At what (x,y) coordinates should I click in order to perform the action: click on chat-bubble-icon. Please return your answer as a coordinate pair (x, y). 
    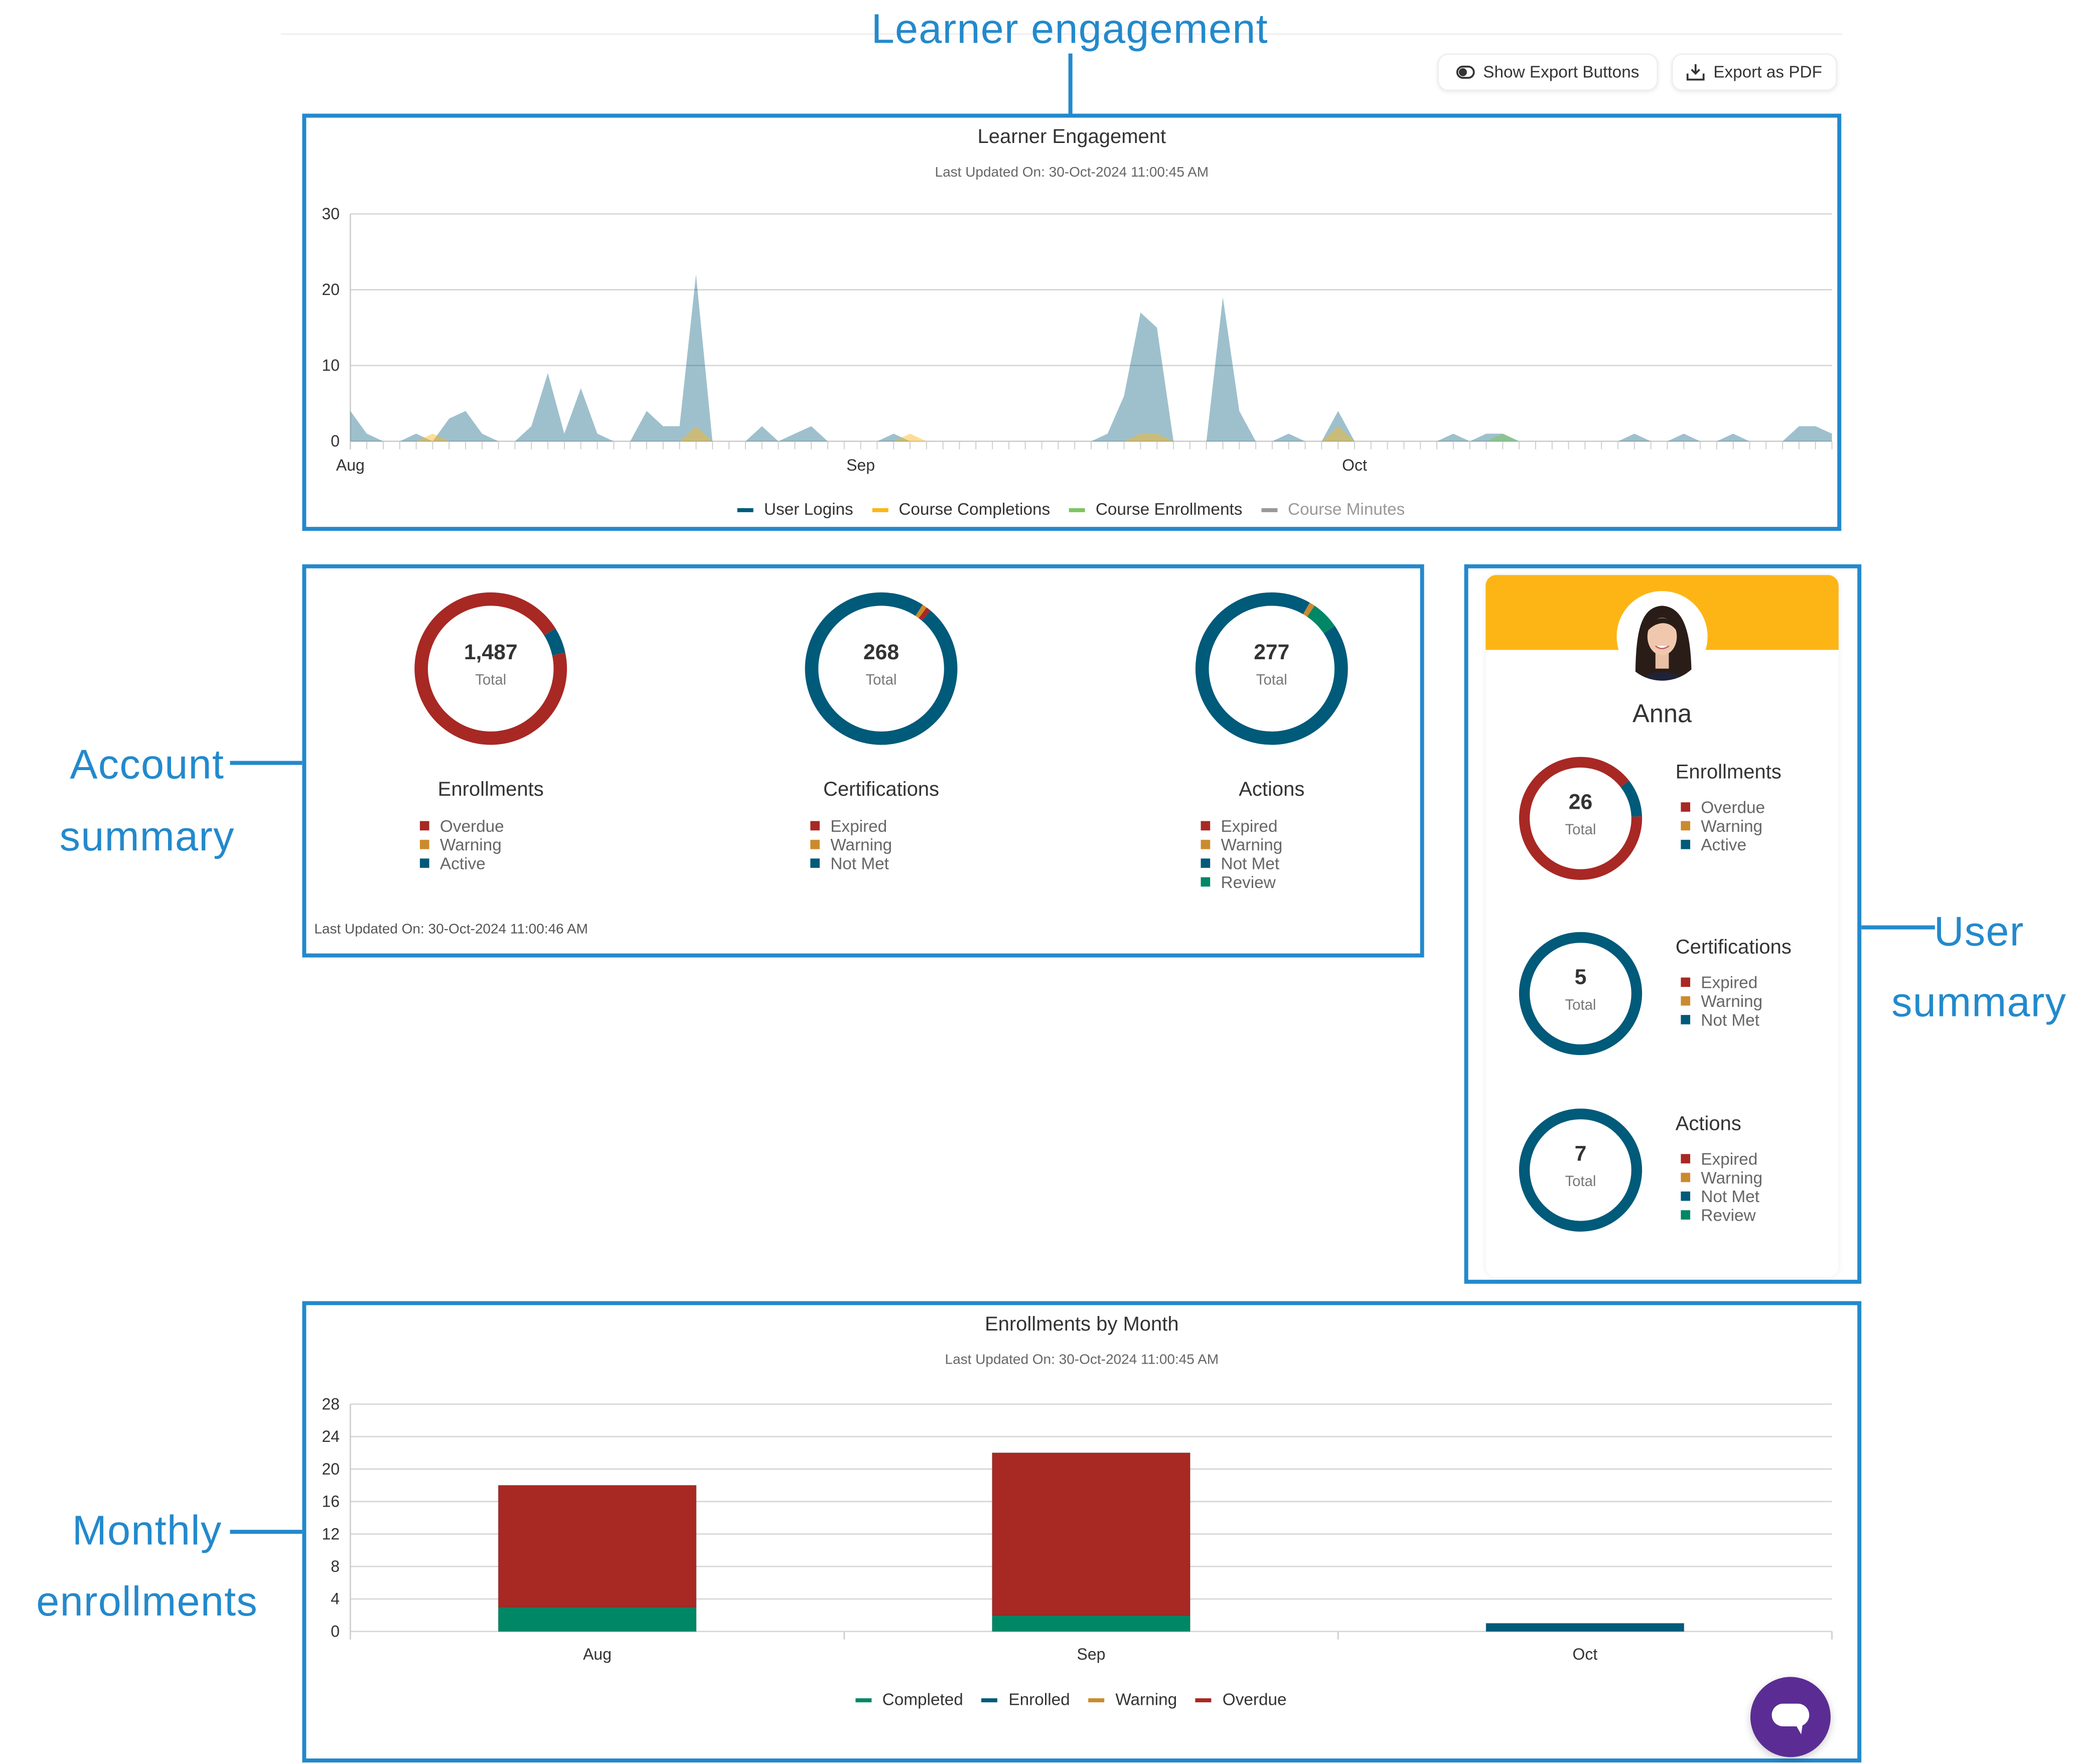
    Looking at the image, I should click on (1790, 1719).